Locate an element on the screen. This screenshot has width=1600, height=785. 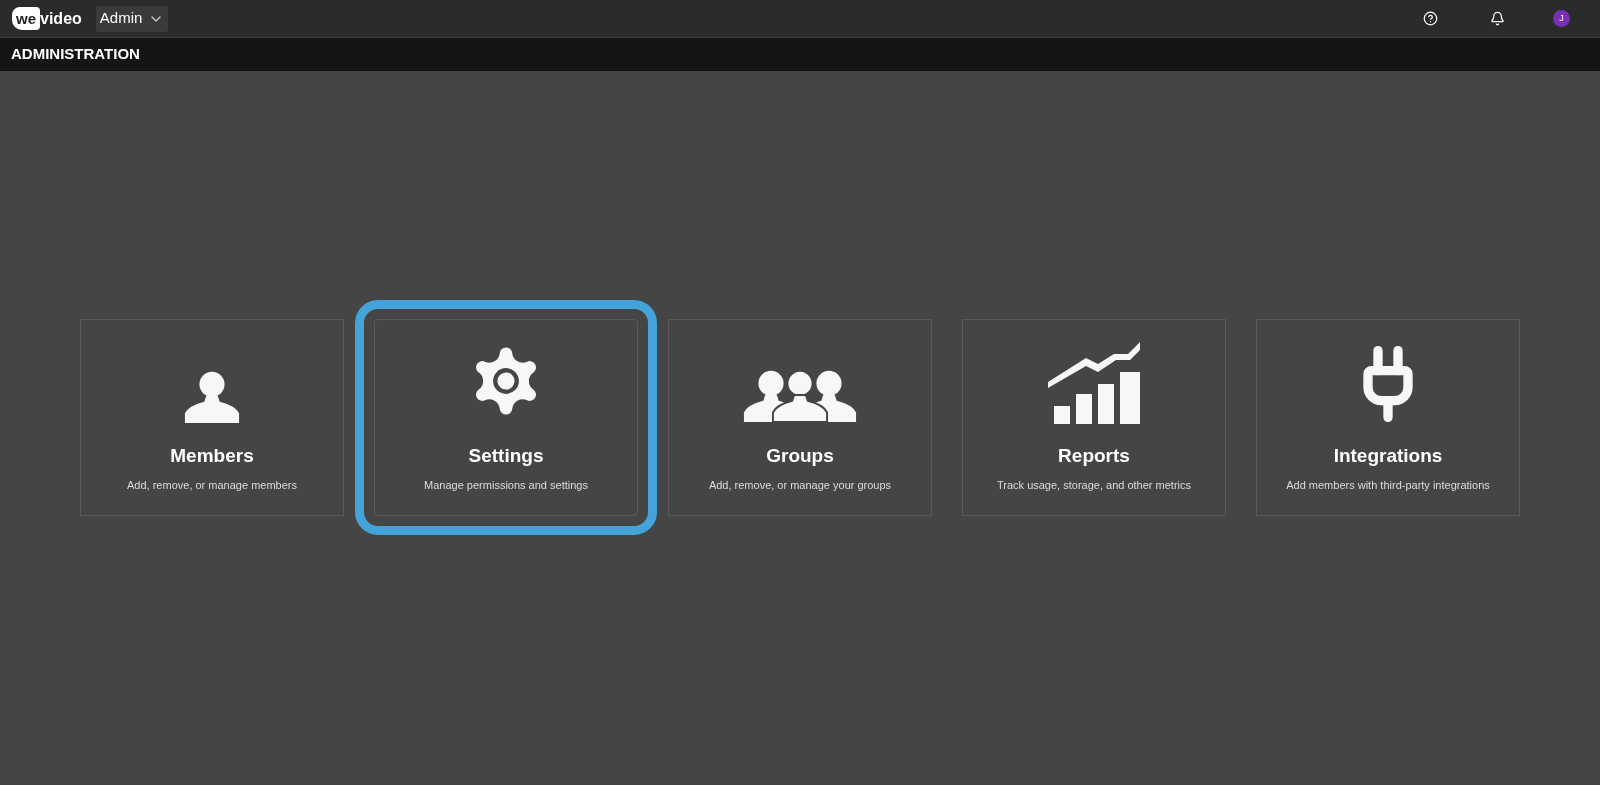
admin-card: Groups Add, remove, or manage your groups is located at coordinates (800, 417).